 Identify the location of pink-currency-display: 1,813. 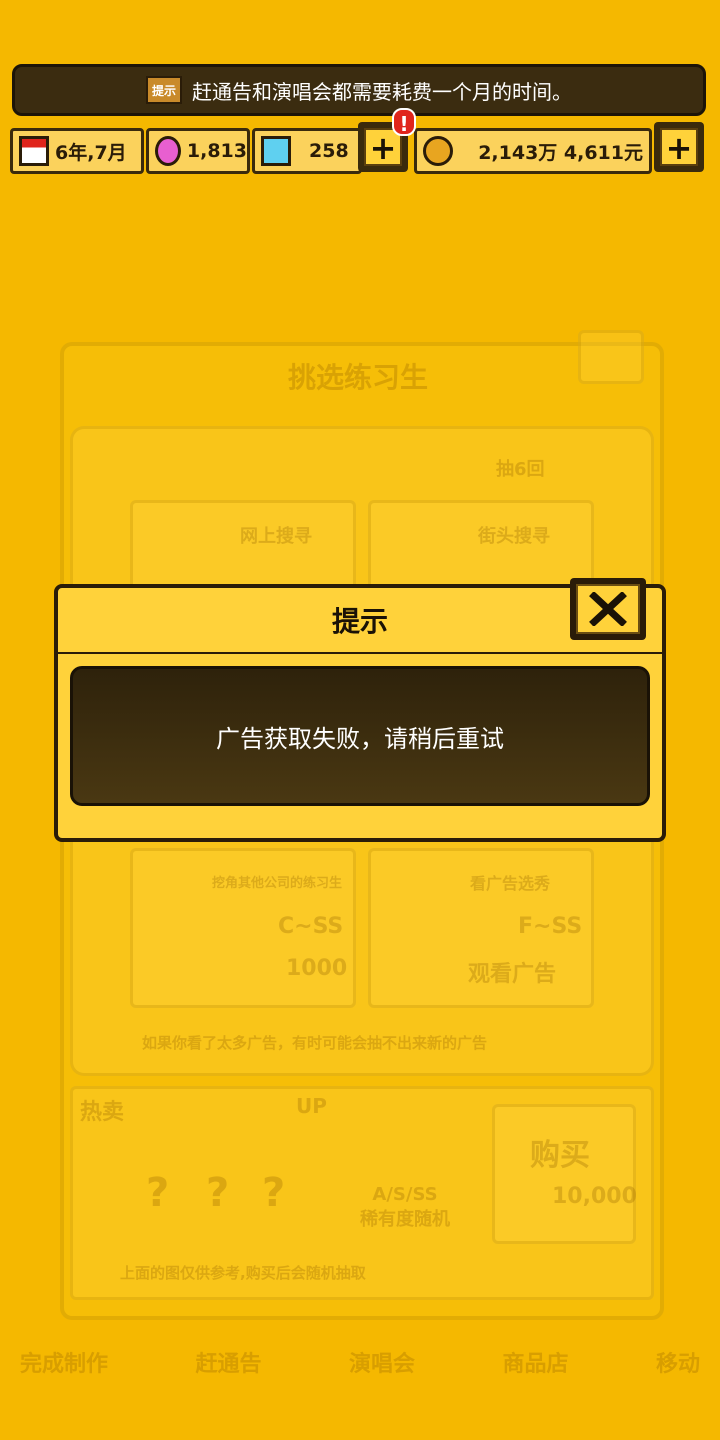
(198, 151).